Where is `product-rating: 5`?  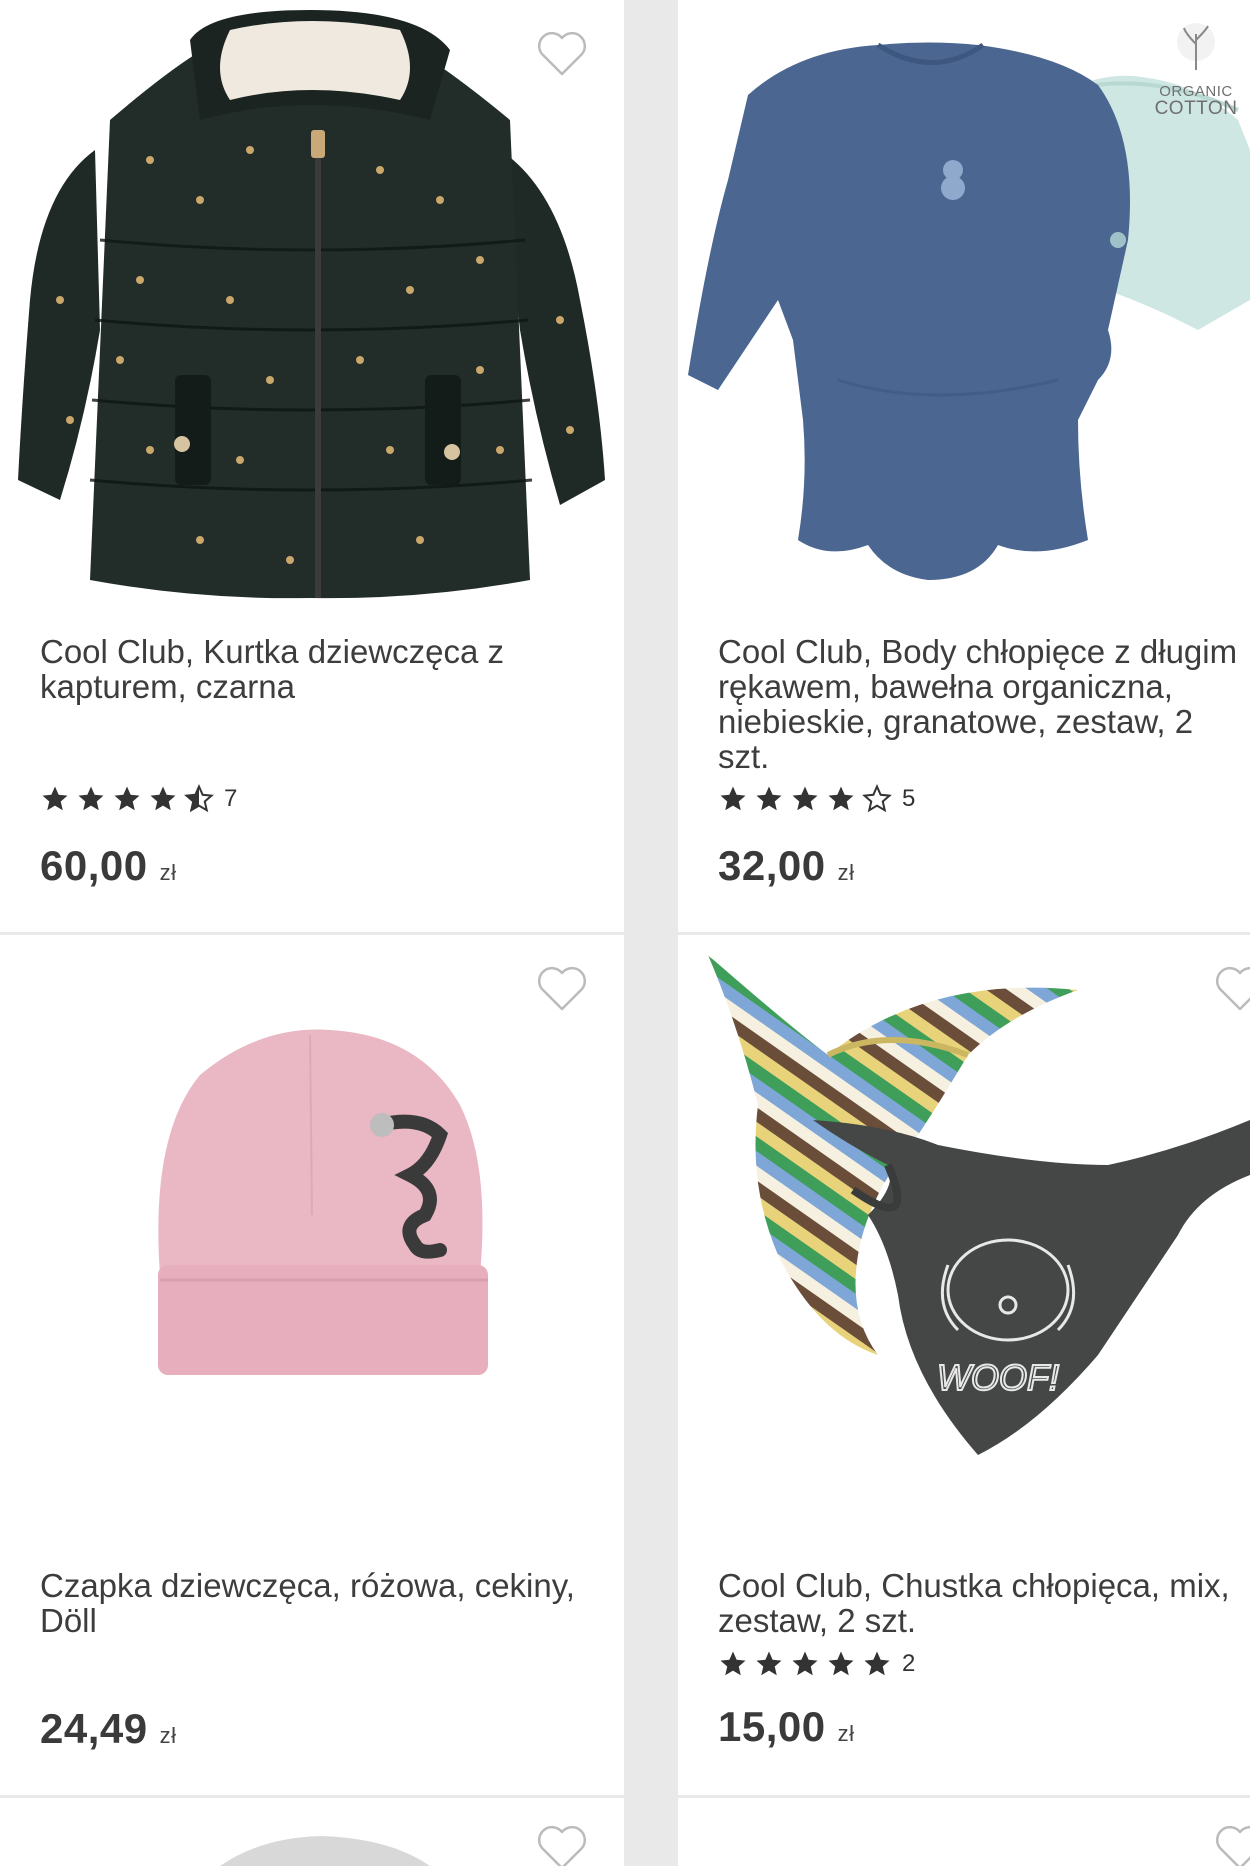 product-rating: 5 is located at coordinates (816, 799).